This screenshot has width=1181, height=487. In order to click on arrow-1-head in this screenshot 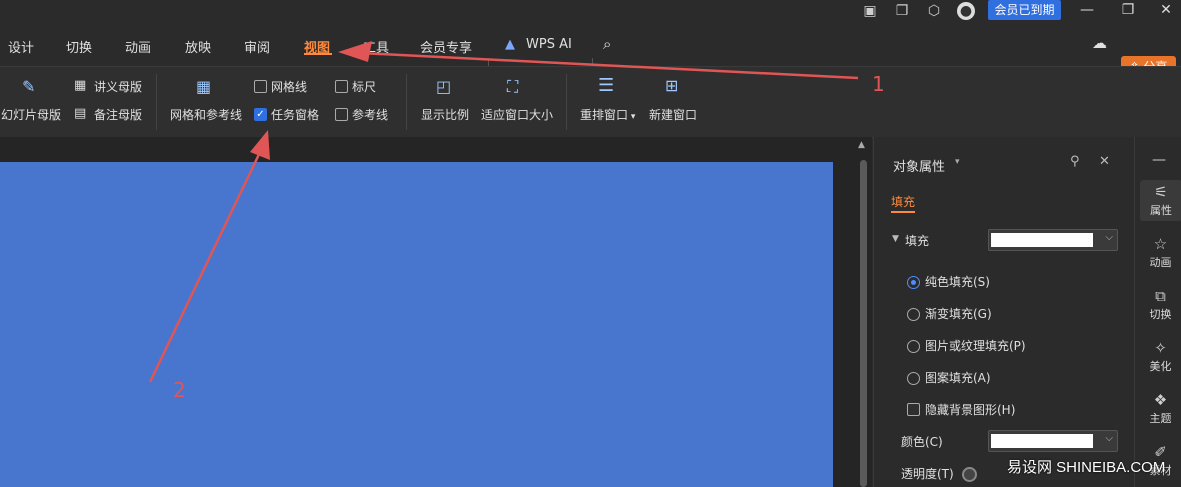, I will do `click(355, 51)`.